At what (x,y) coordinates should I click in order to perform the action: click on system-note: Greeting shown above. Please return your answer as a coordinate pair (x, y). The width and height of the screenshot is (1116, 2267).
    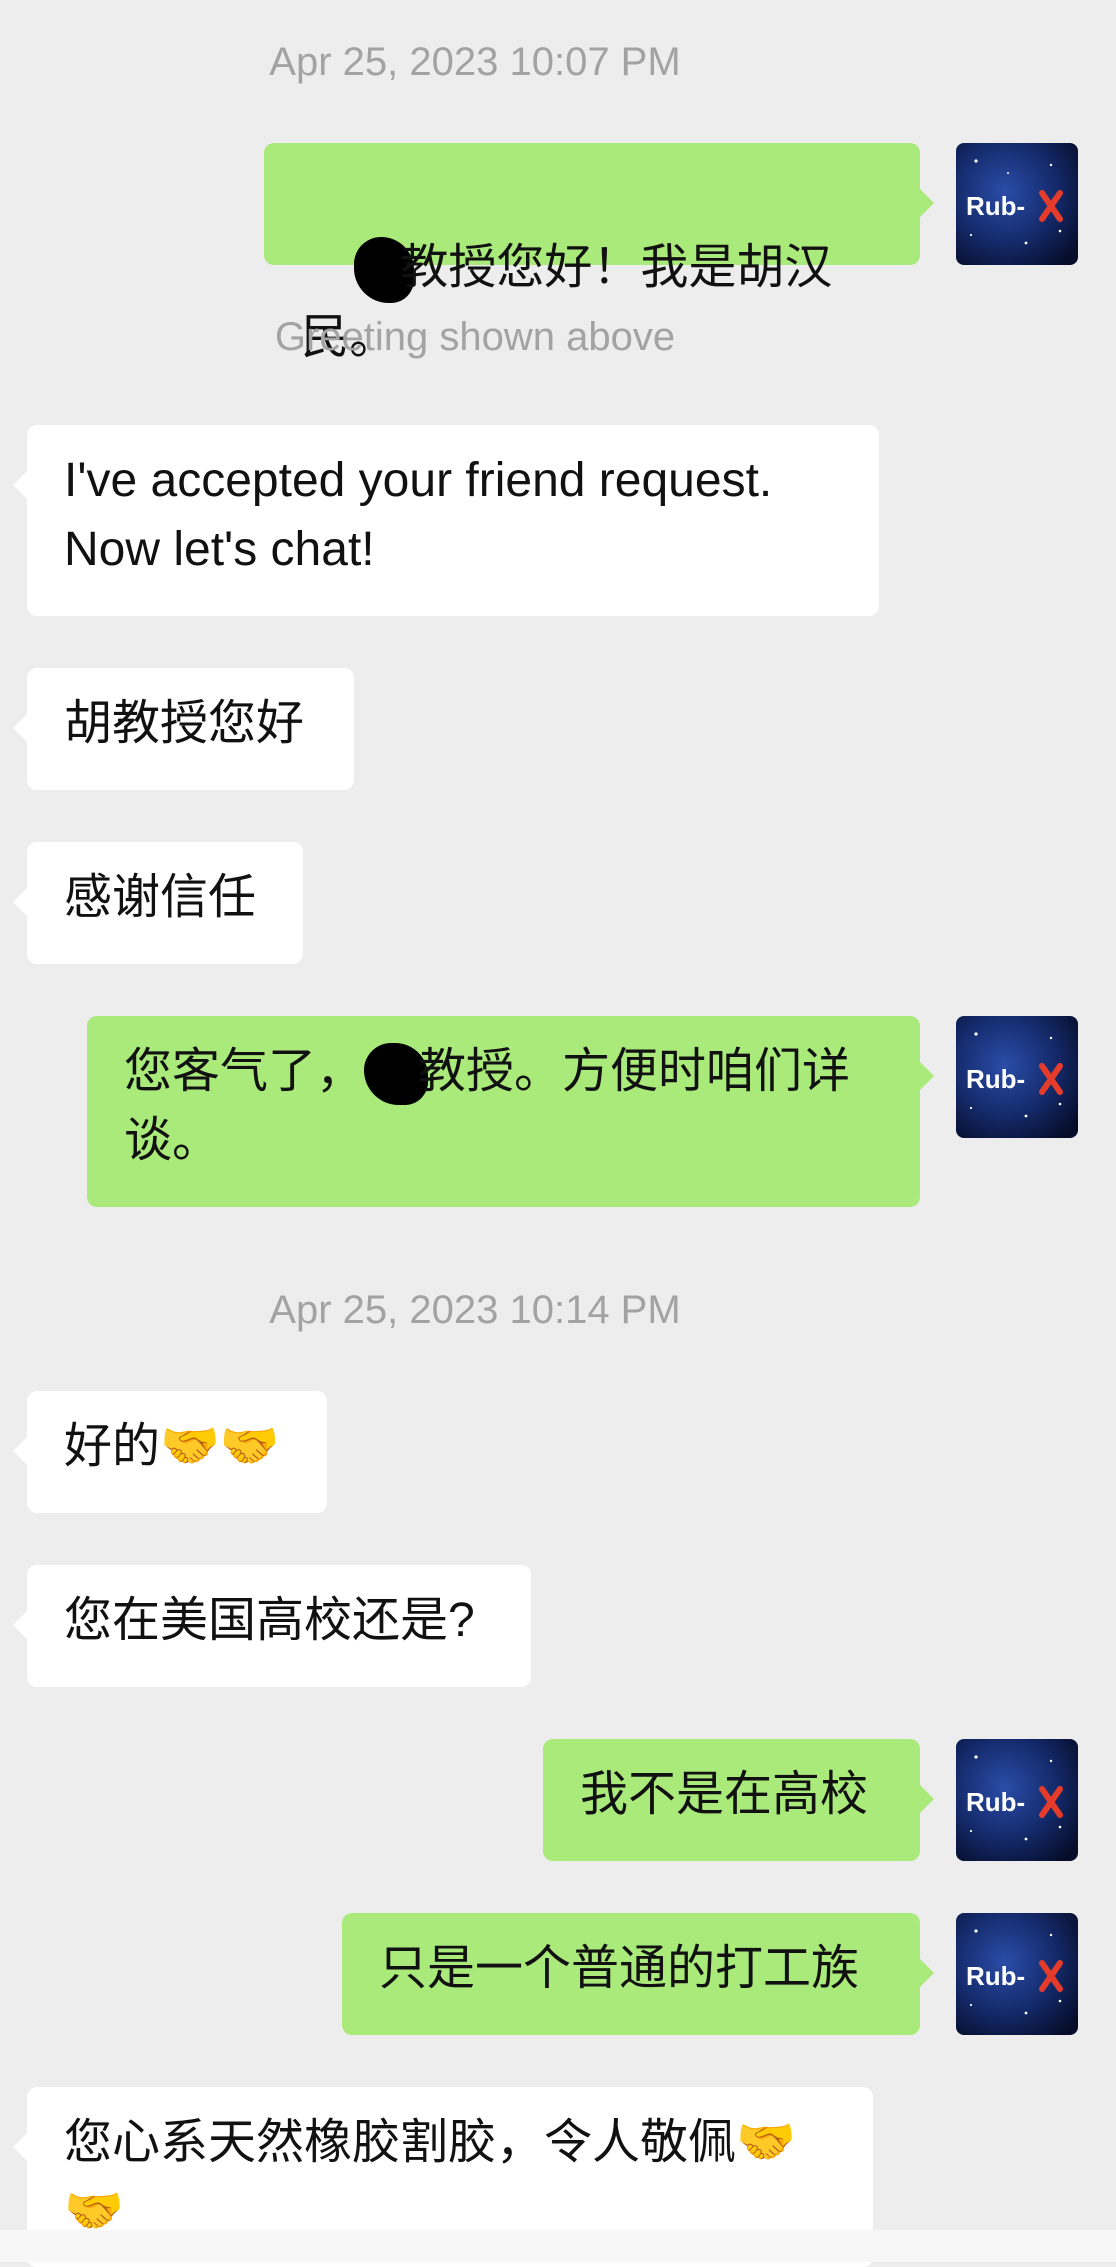
    Looking at the image, I should click on (475, 337).